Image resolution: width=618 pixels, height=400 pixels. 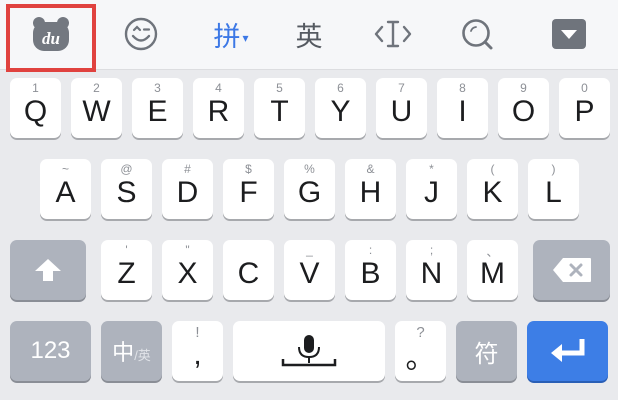 What do you see at coordinates (187, 270) in the screenshot?
I see `key-x: " X` at bounding box center [187, 270].